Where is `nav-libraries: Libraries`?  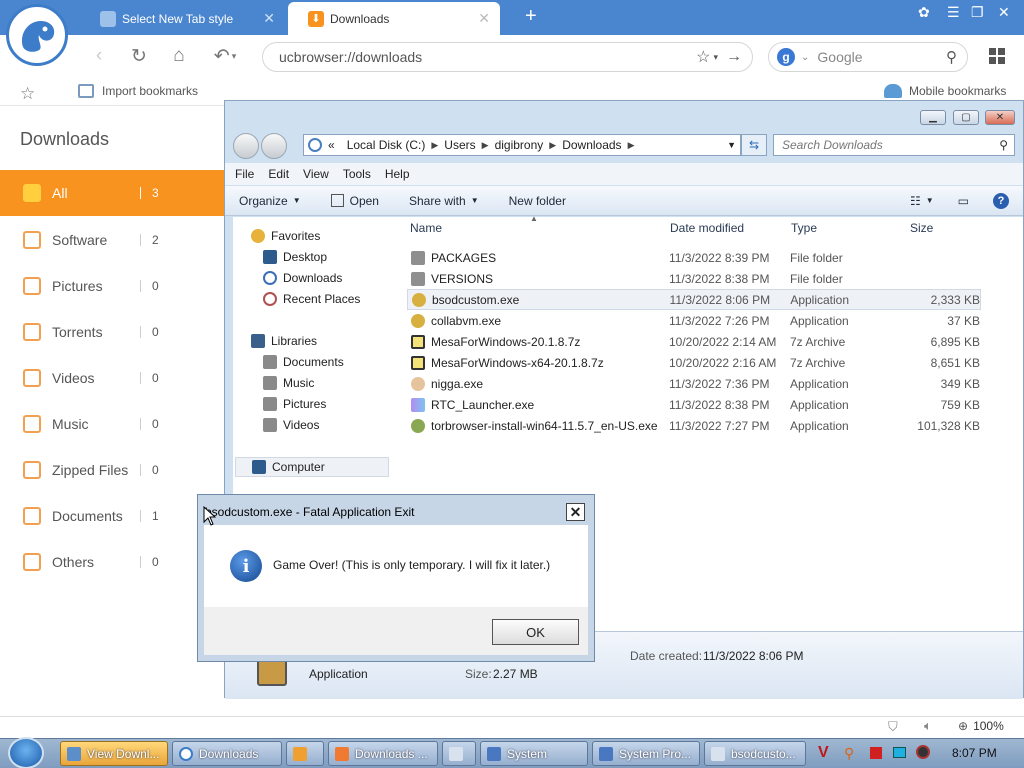 nav-libraries: Libraries is located at coordinates (284, 341).